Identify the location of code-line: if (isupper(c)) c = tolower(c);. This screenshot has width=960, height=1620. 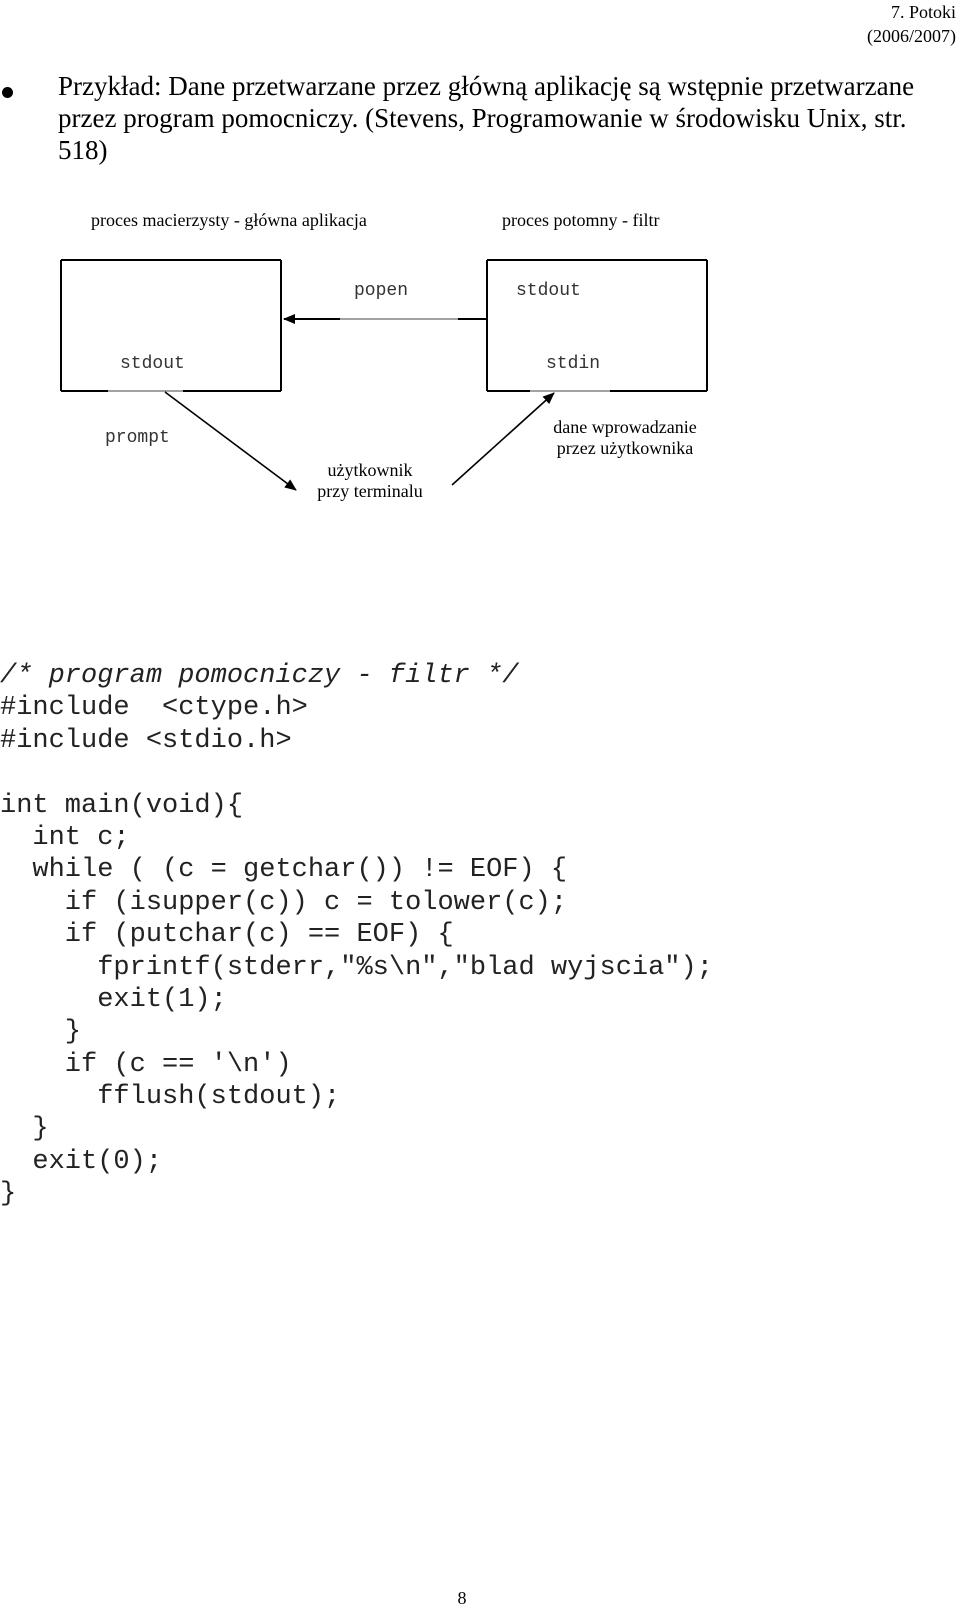
(284, 902).